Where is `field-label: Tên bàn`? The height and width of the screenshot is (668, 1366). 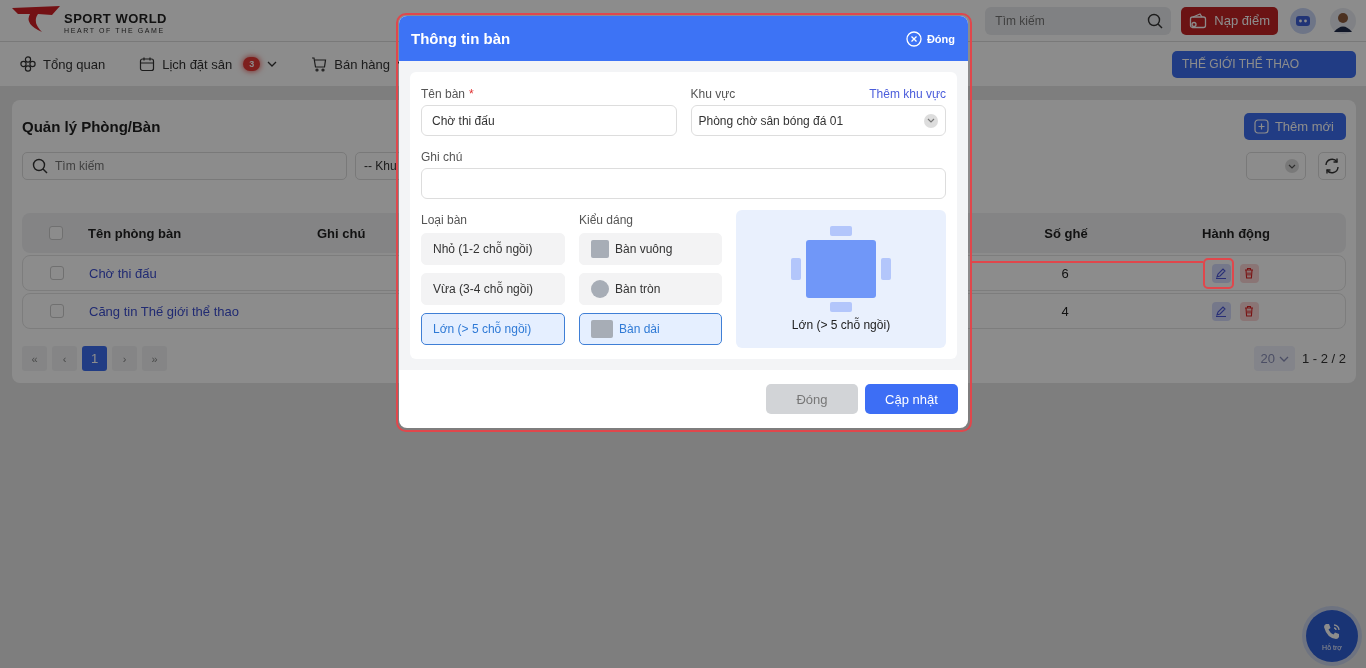
field-label: Tên bàn is located at coordinates (443, 94).